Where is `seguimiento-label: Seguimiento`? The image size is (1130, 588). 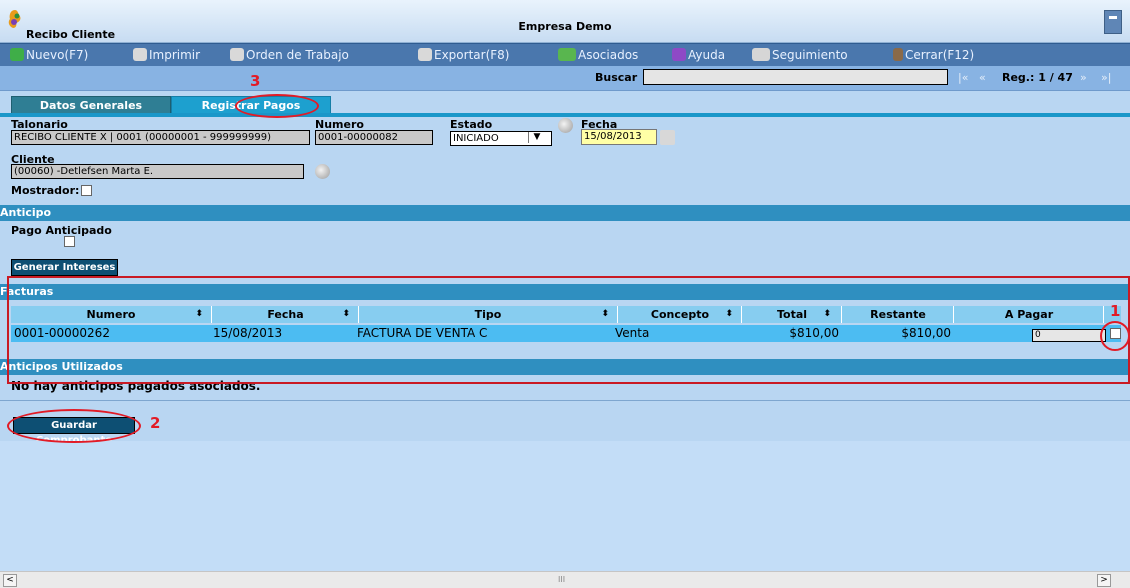 seguimiento-label: Seguimiento is located at coordinates (810, 55).